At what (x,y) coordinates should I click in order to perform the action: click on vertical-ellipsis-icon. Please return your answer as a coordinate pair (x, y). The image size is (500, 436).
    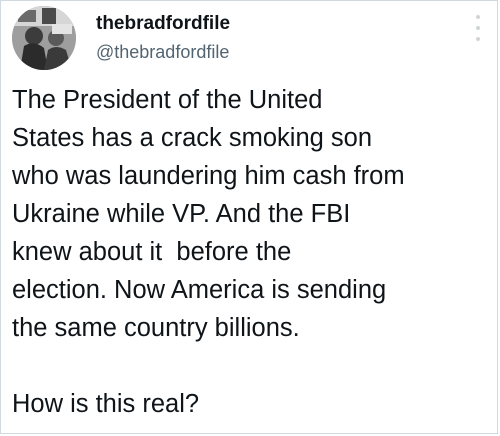
    Looking at the image, I should click on (478, 28).